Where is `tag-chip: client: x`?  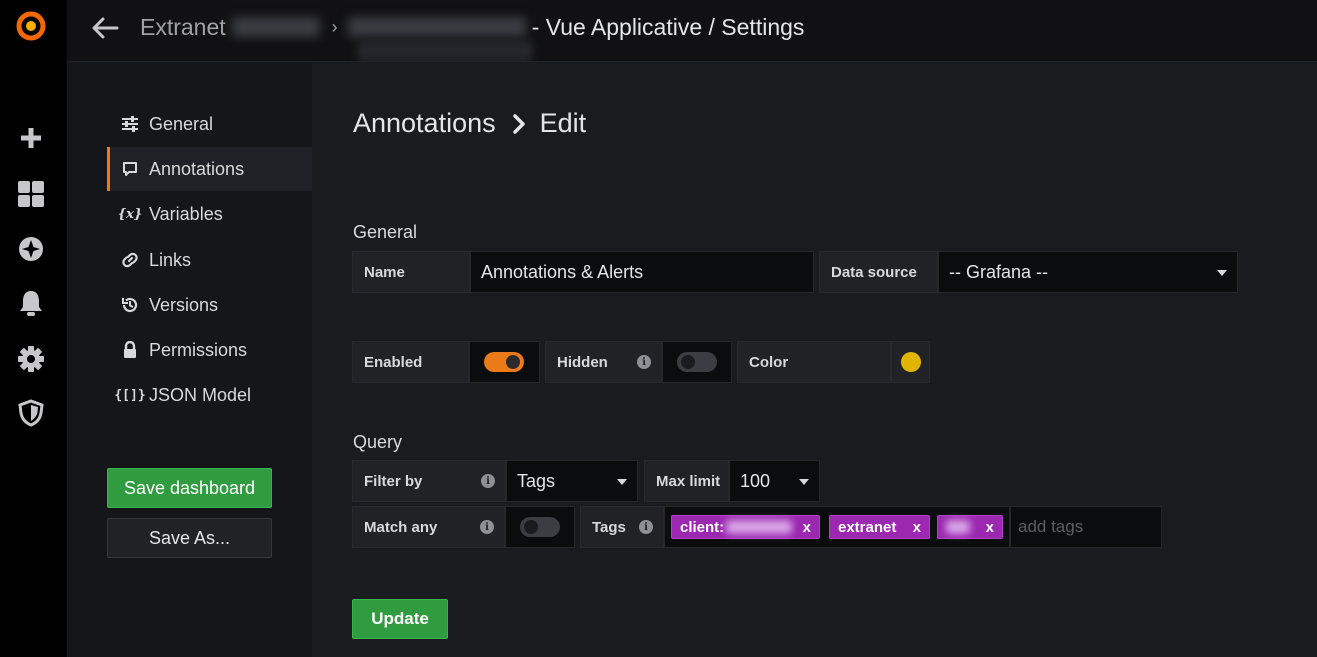 tag-chip: client: x is located at coordinates (745, 527).